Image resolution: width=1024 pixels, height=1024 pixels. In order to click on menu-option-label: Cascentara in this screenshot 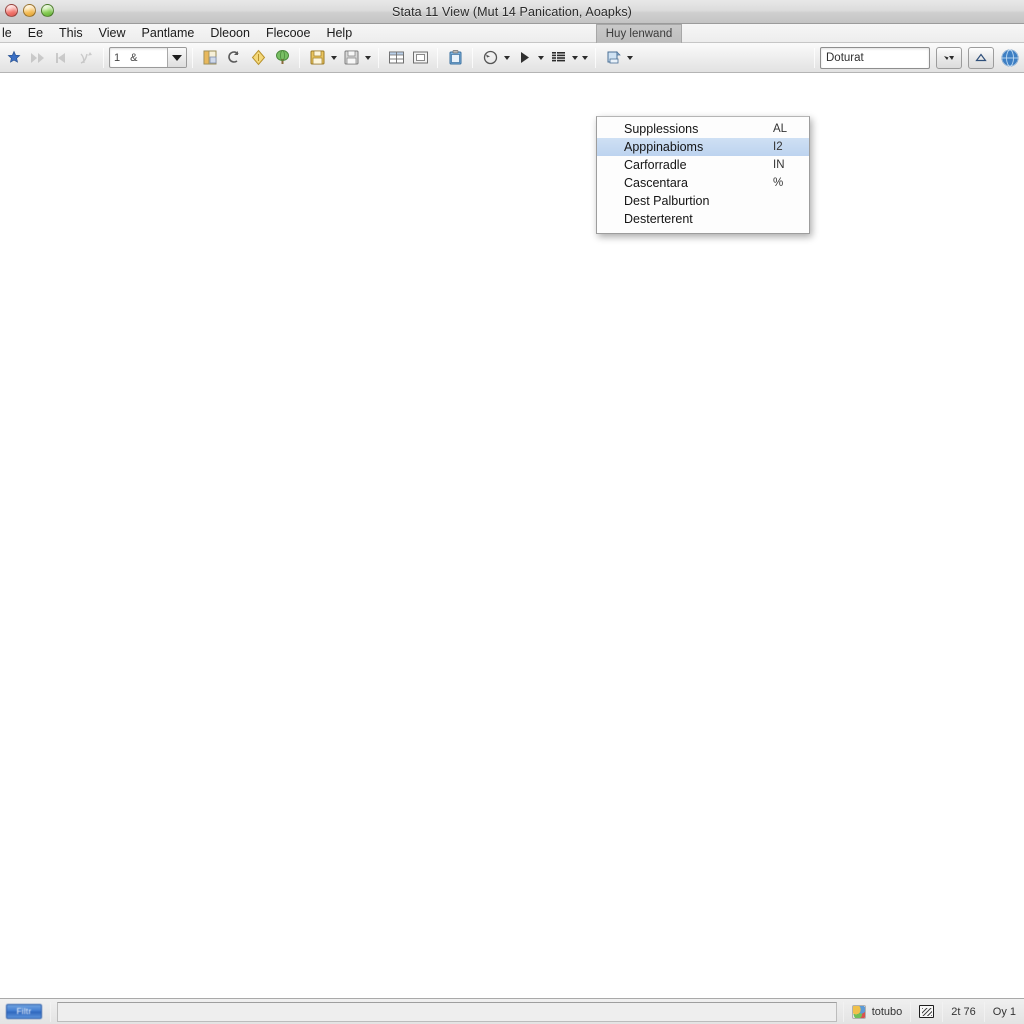, I will do `click(656, 183)`.